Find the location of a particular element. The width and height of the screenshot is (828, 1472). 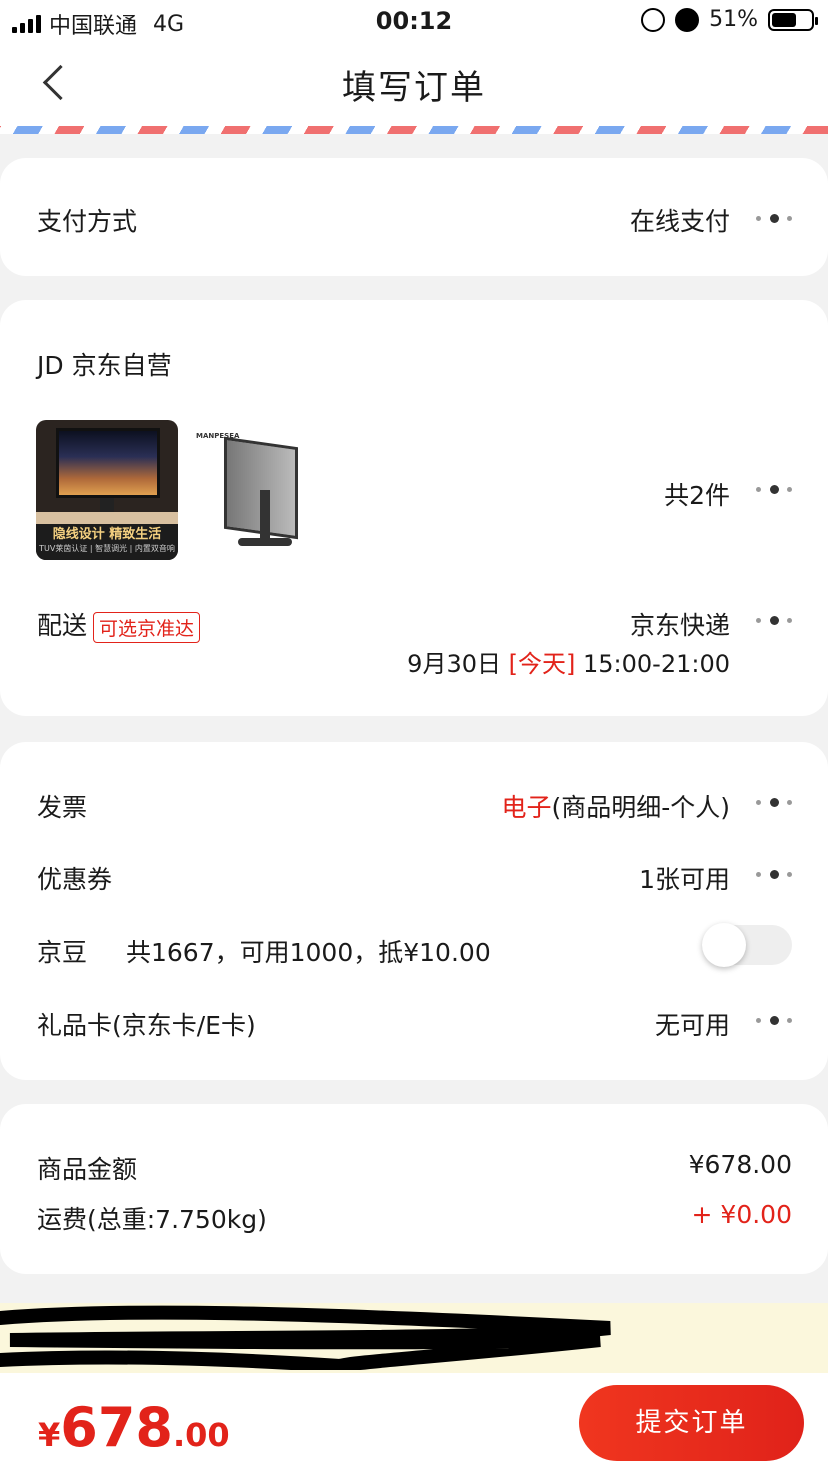

item-count: 共2件 is located at coordinates (697, 494).